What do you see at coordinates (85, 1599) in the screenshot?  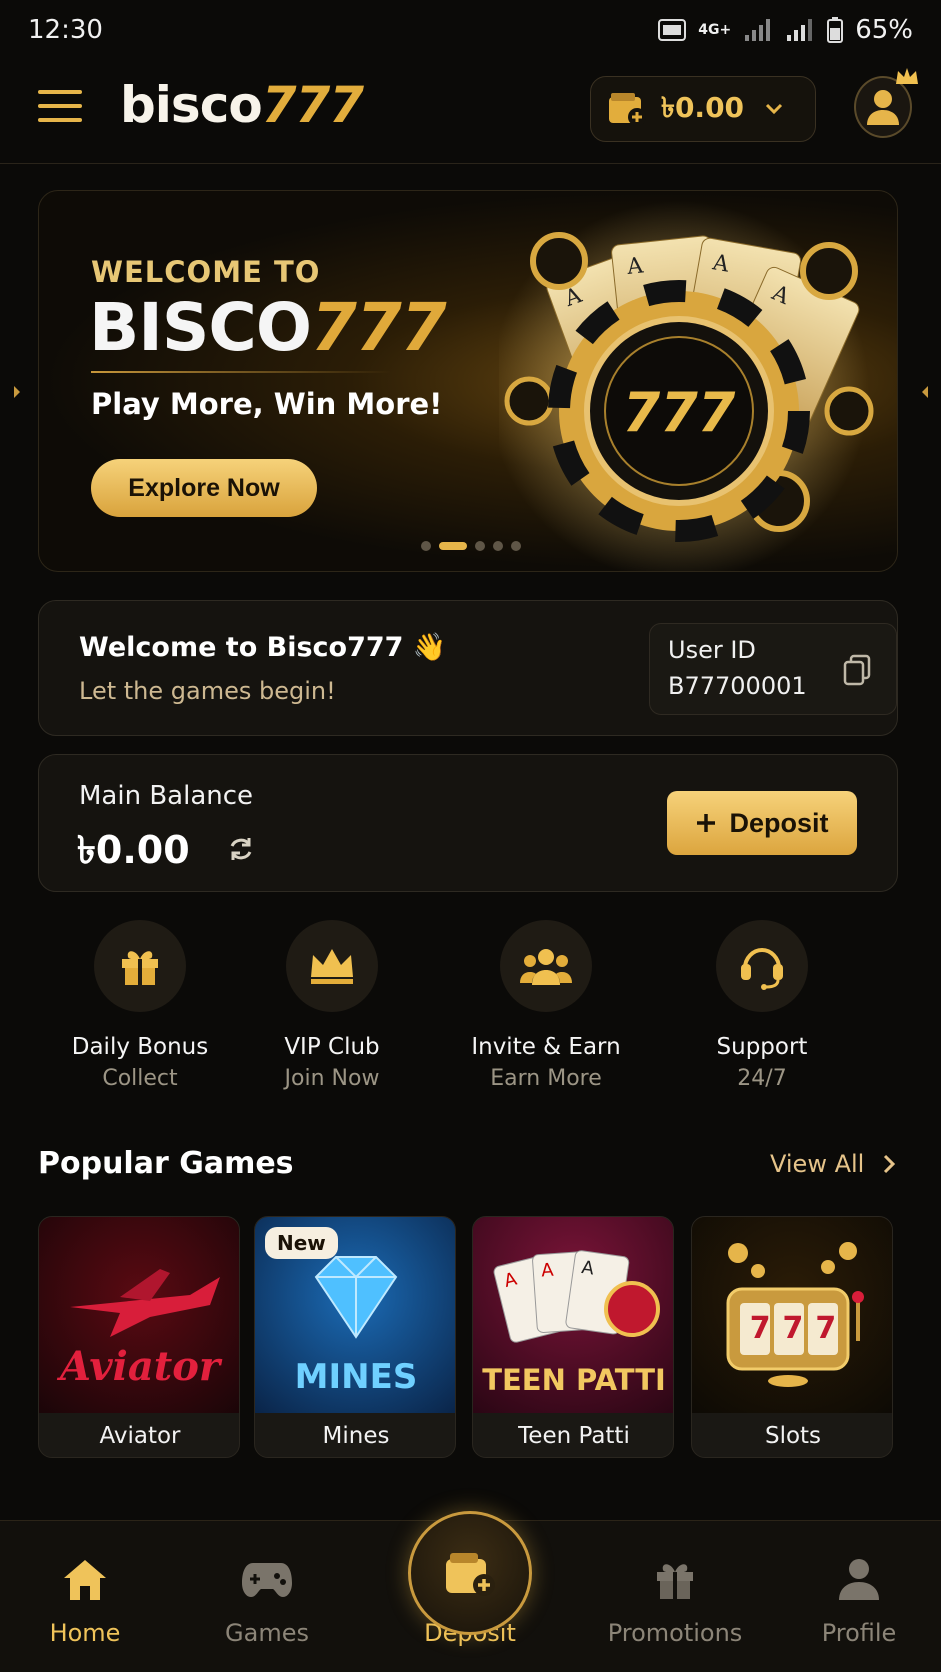 I see `nav-home: Home` at bounding box center [85, 1599].